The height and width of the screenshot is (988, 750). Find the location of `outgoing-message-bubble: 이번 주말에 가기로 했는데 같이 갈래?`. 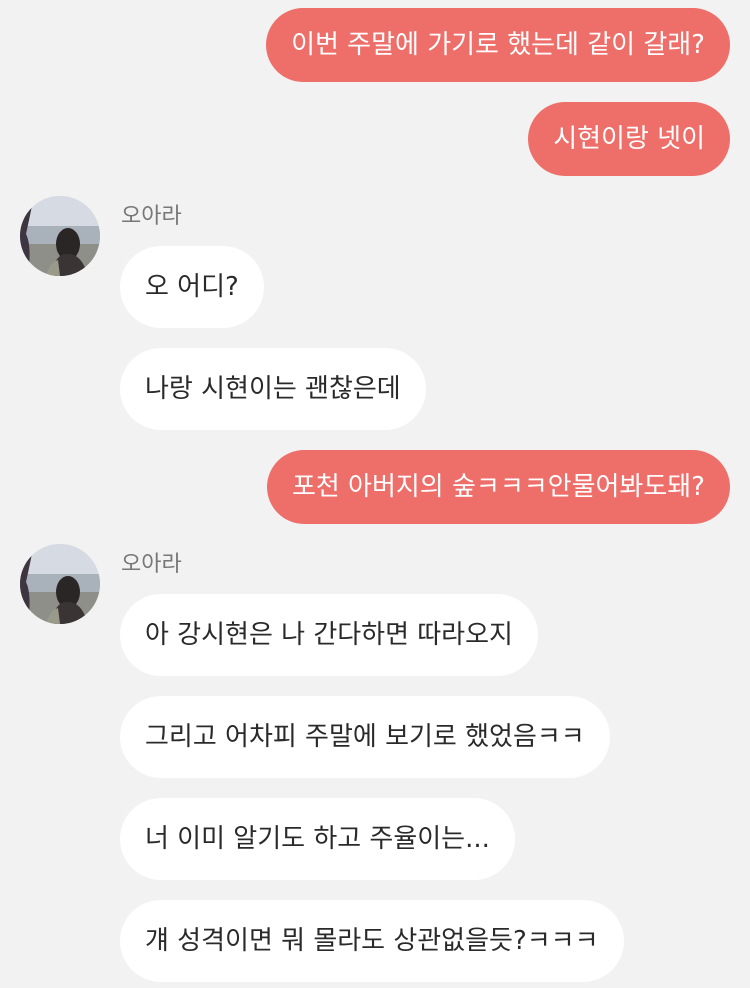

outgoing-message-bubble: 이번 주말에 가기로 했는데 같이 갈래? is located at coordinates (498, 45).